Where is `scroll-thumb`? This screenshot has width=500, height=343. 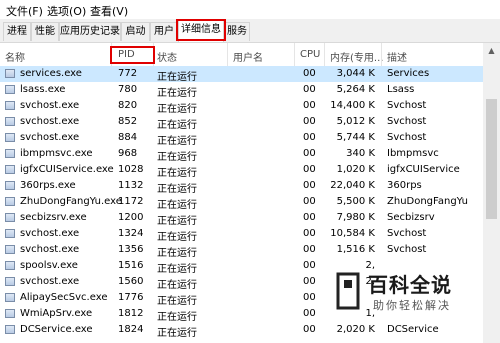
scroll-thumb is located at coordinates (491, 159).